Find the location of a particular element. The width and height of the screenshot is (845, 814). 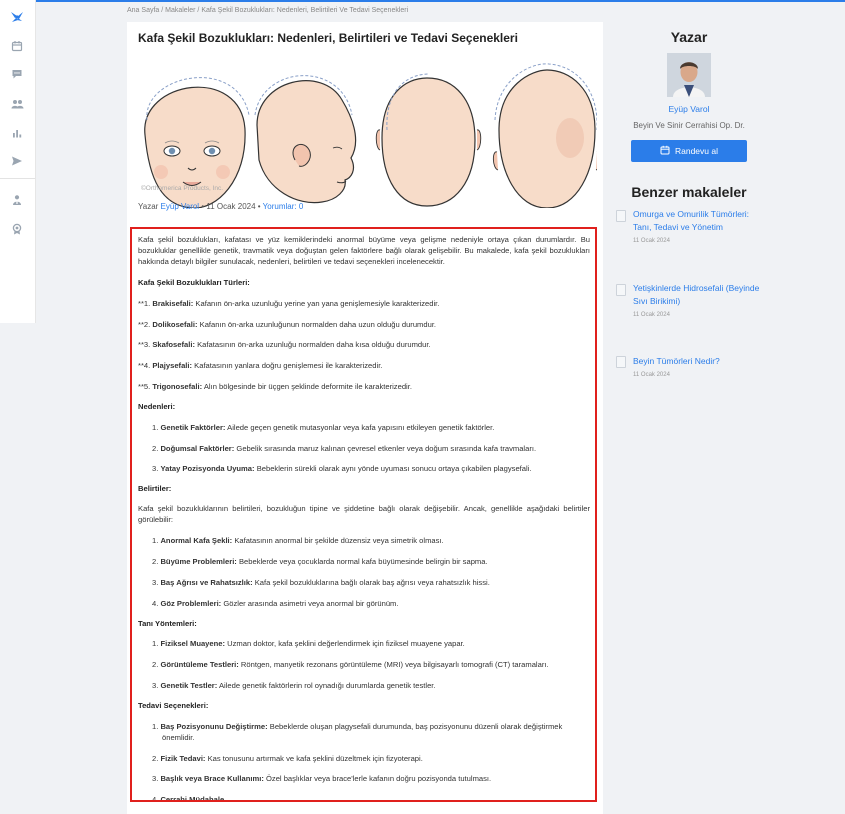

sidebar-divider is located at coordinates (17, 178).